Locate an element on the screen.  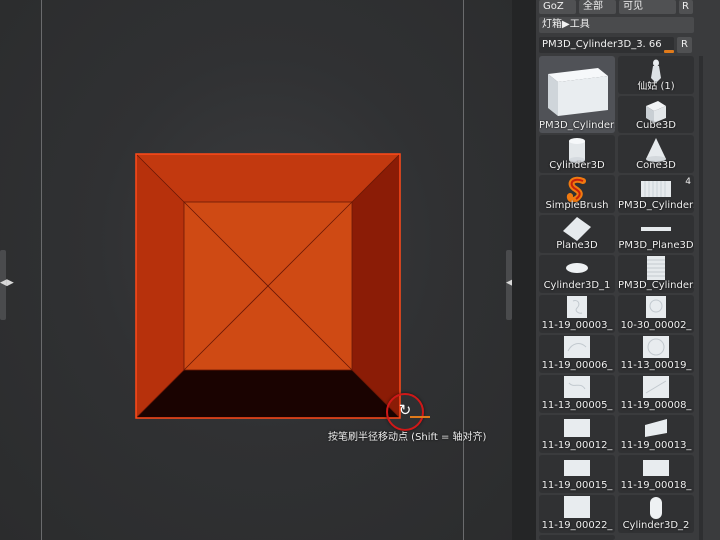
tool-label: Plane3D is located at coordinates (577, 245).